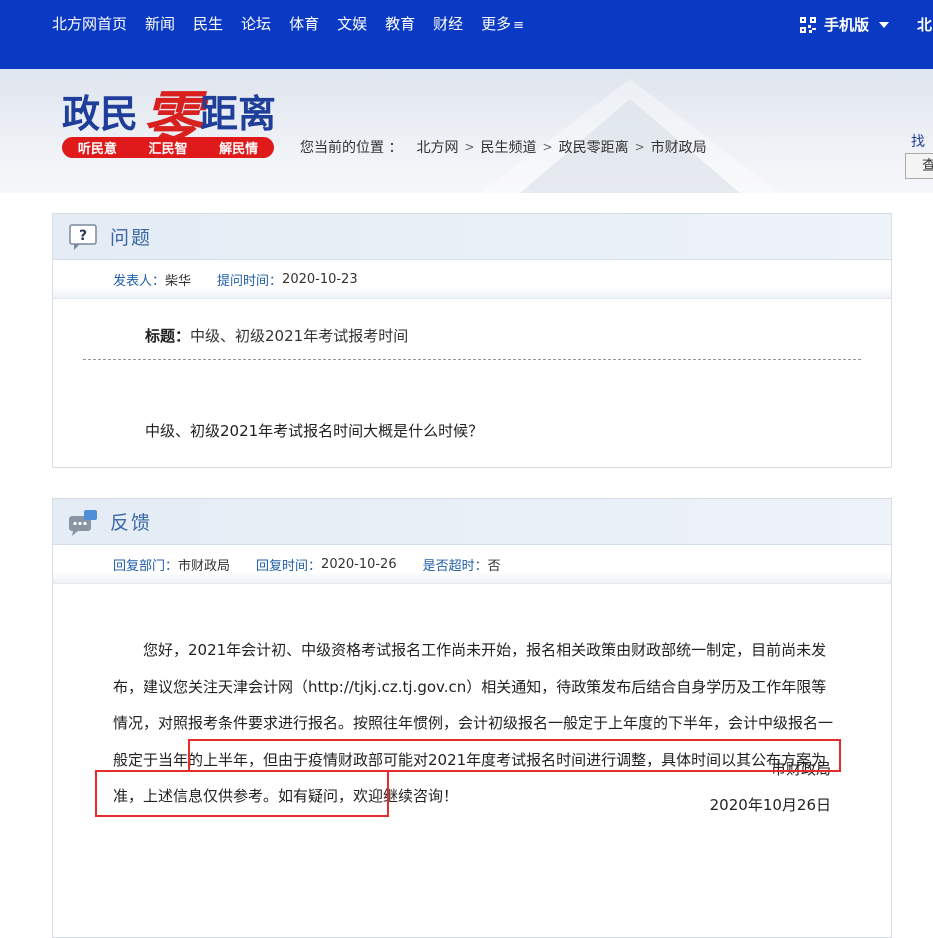 Image resolution: width=933 pixels, height=938 pixels. What do you see at coordinates (204, 566) in the screenshot?
I see `dept-value: 市财政局` at bounding box center [204, 566].